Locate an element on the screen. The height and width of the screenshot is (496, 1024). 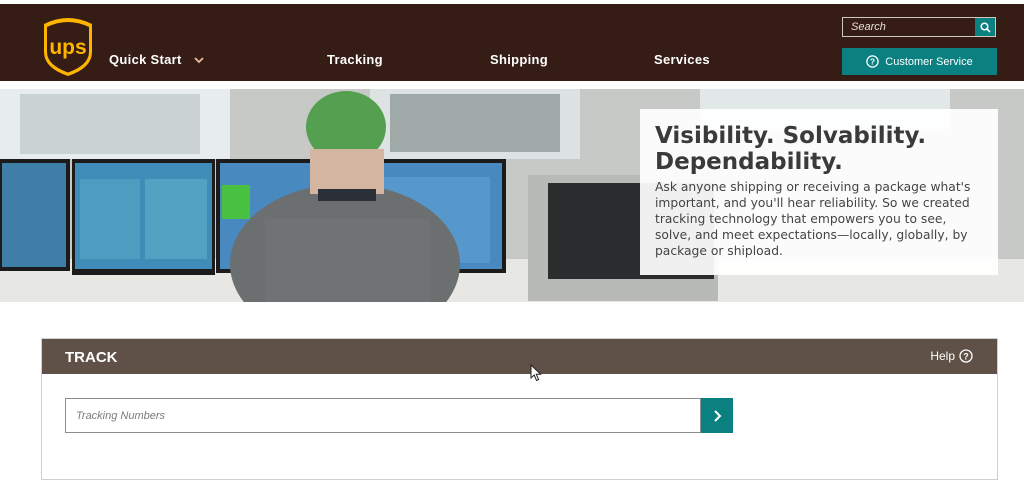
search-button is located at coordinates (985, 27).